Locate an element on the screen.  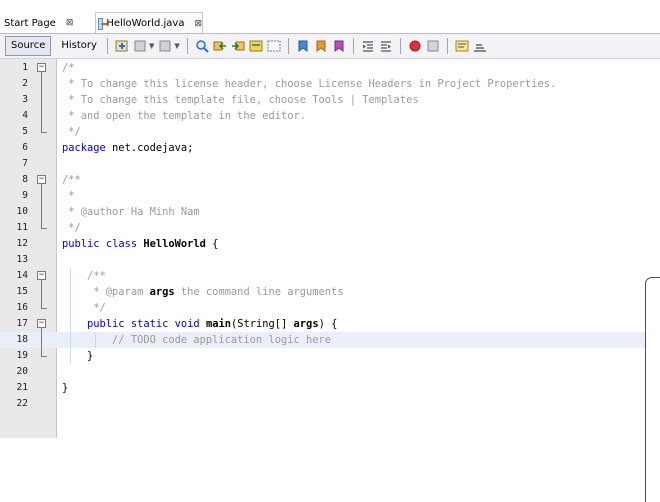
line-number: 6 is located at coordinates (25, 147).